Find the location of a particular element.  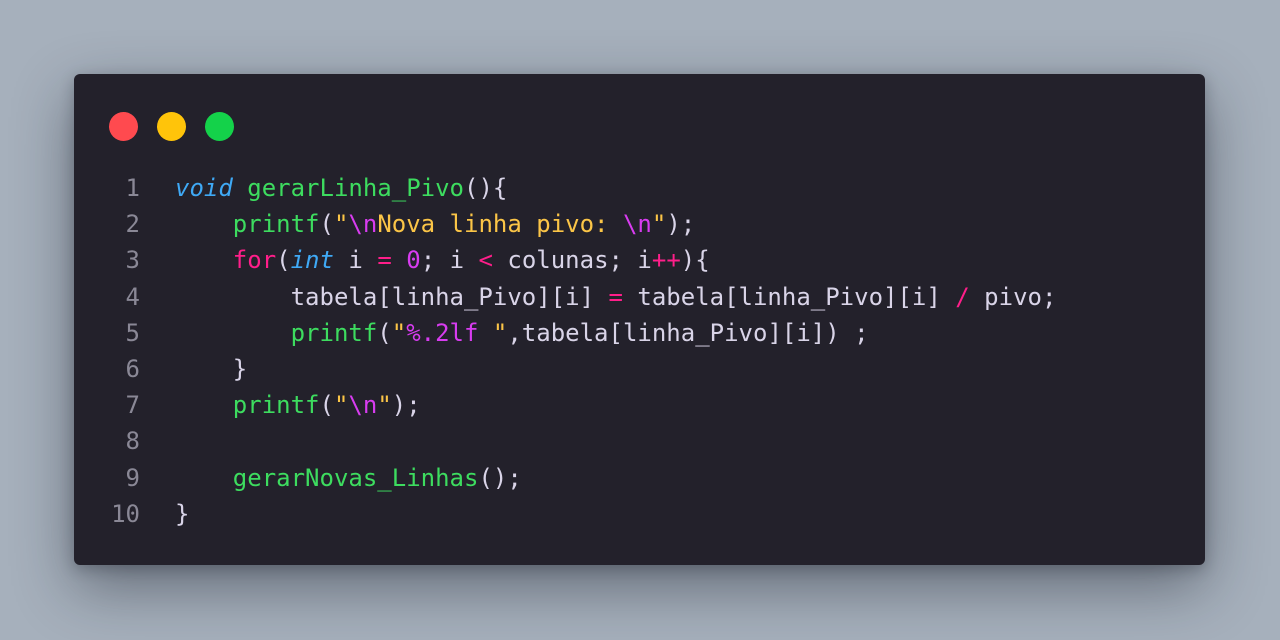

code-token: i is located at coordinates (355, 260).